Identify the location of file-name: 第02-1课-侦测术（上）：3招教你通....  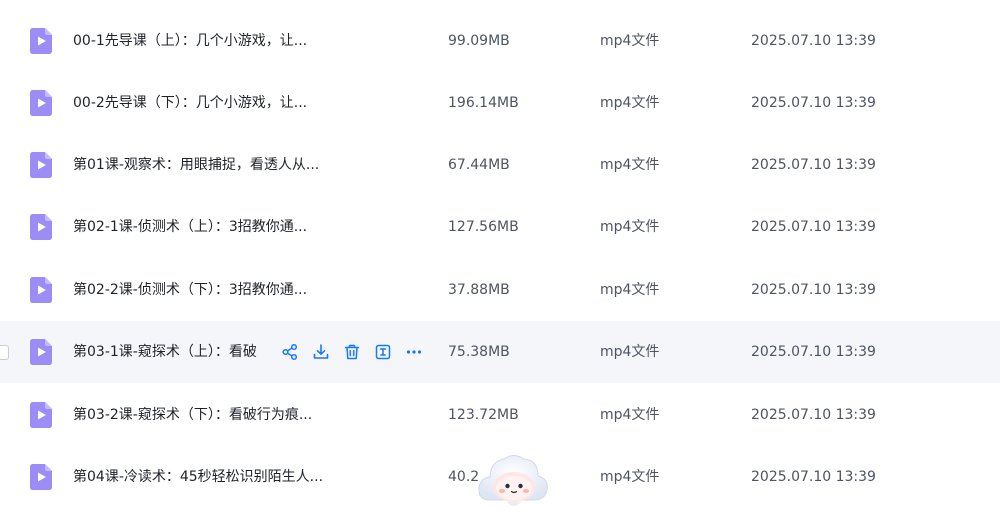
(190, 227).